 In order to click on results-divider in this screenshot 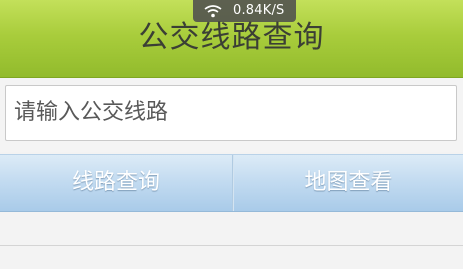, I will do `click(231, 245)`.